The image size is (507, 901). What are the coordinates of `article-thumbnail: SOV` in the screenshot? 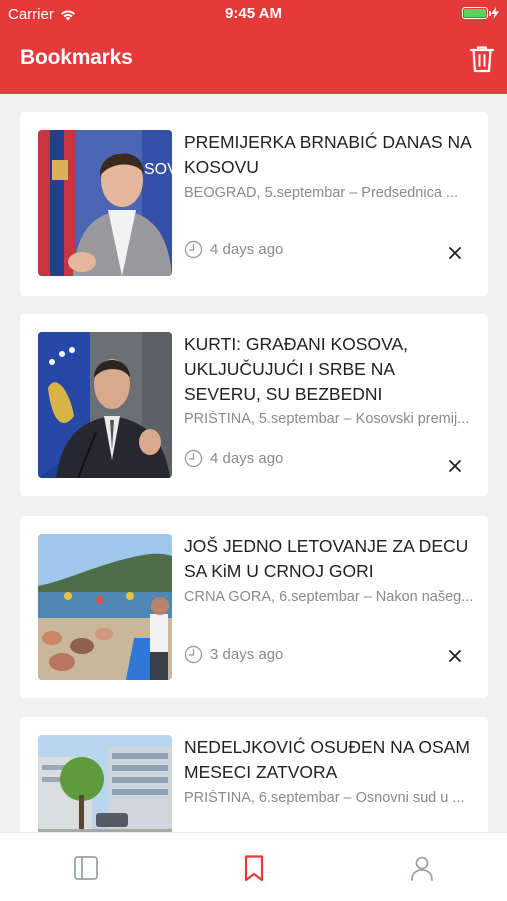 It's located at (105, 203).